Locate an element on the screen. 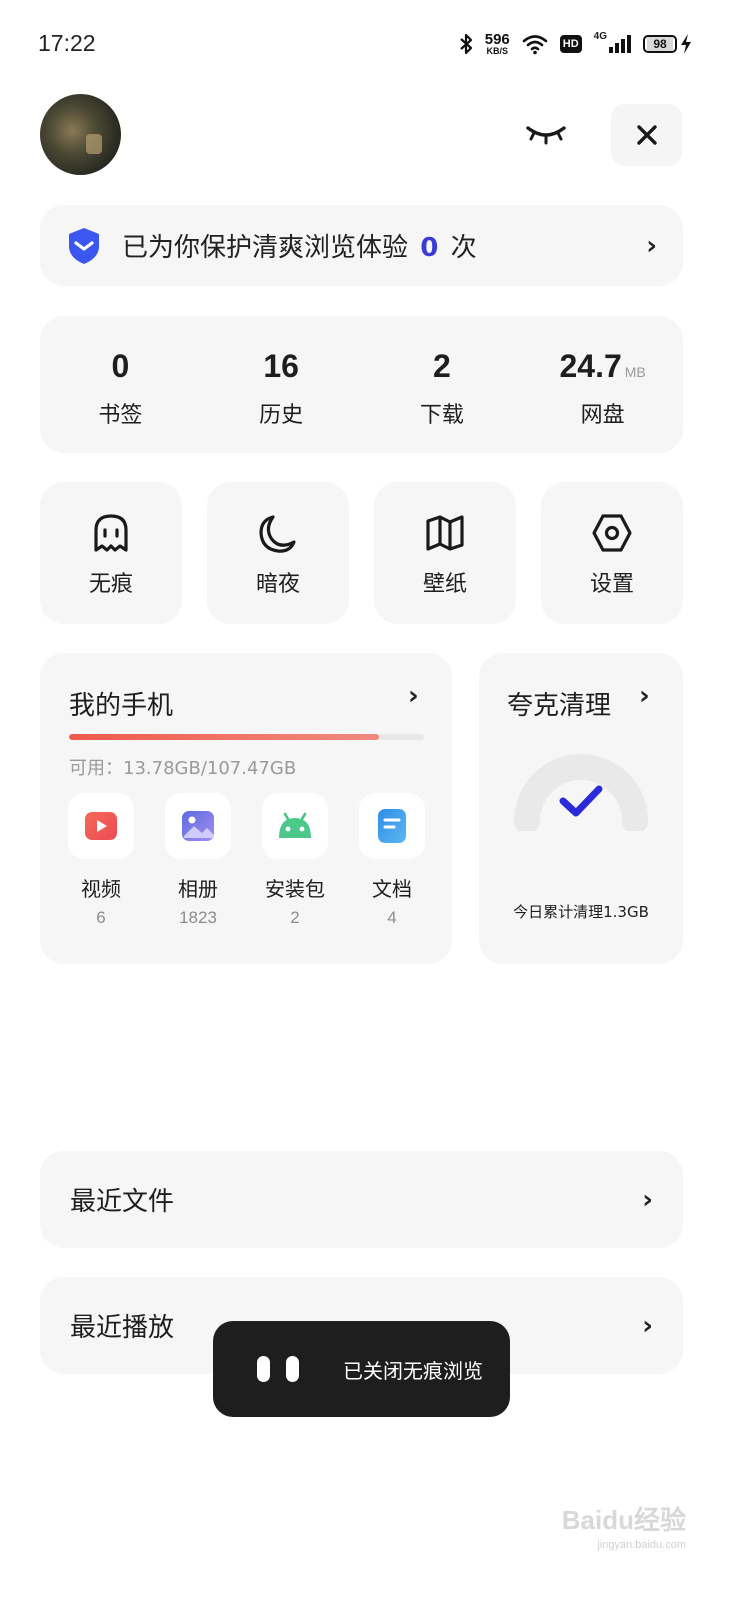 Image resolution: width=738 pixels, height=1600 pixels. quick-label: 设置 is located at coordinates (611, 584).